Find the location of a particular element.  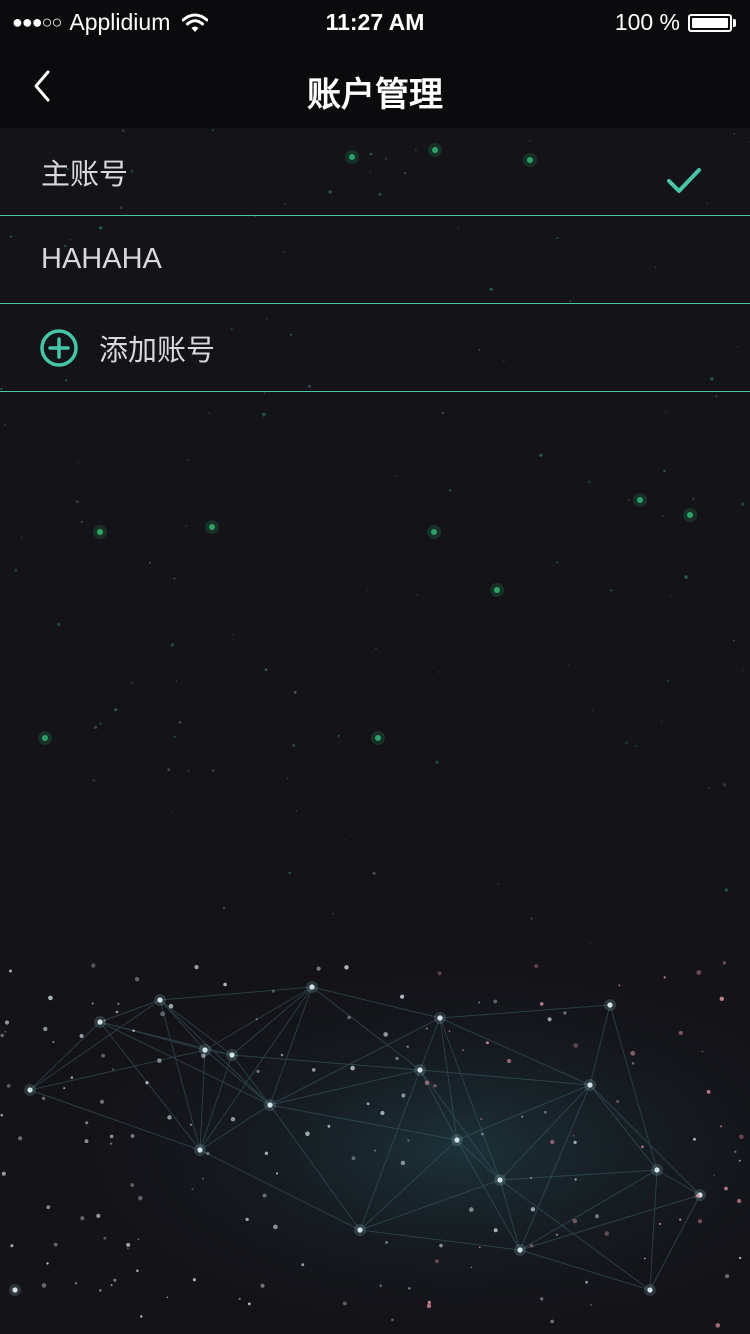

account-row-main: 主账号 is located at coordinates (375, 172).